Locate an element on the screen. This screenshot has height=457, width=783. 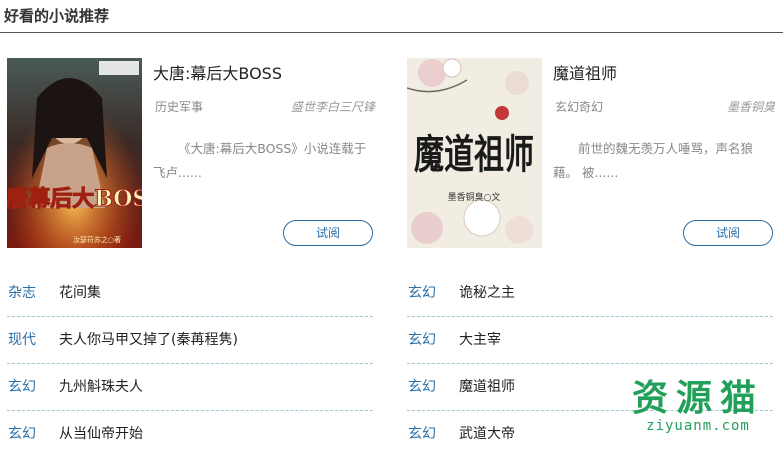
book-author: 盛世李白三尺锋 is located at coordinates (332, 107).